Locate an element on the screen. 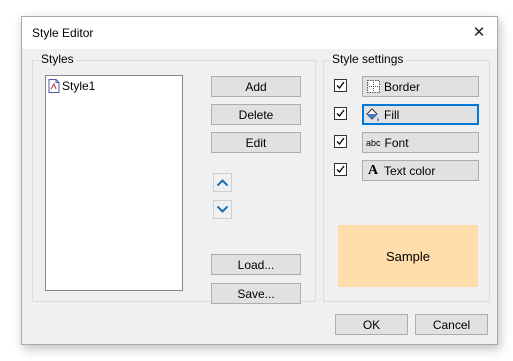  close-icon: ✕ is located at coordinates (479, 33).